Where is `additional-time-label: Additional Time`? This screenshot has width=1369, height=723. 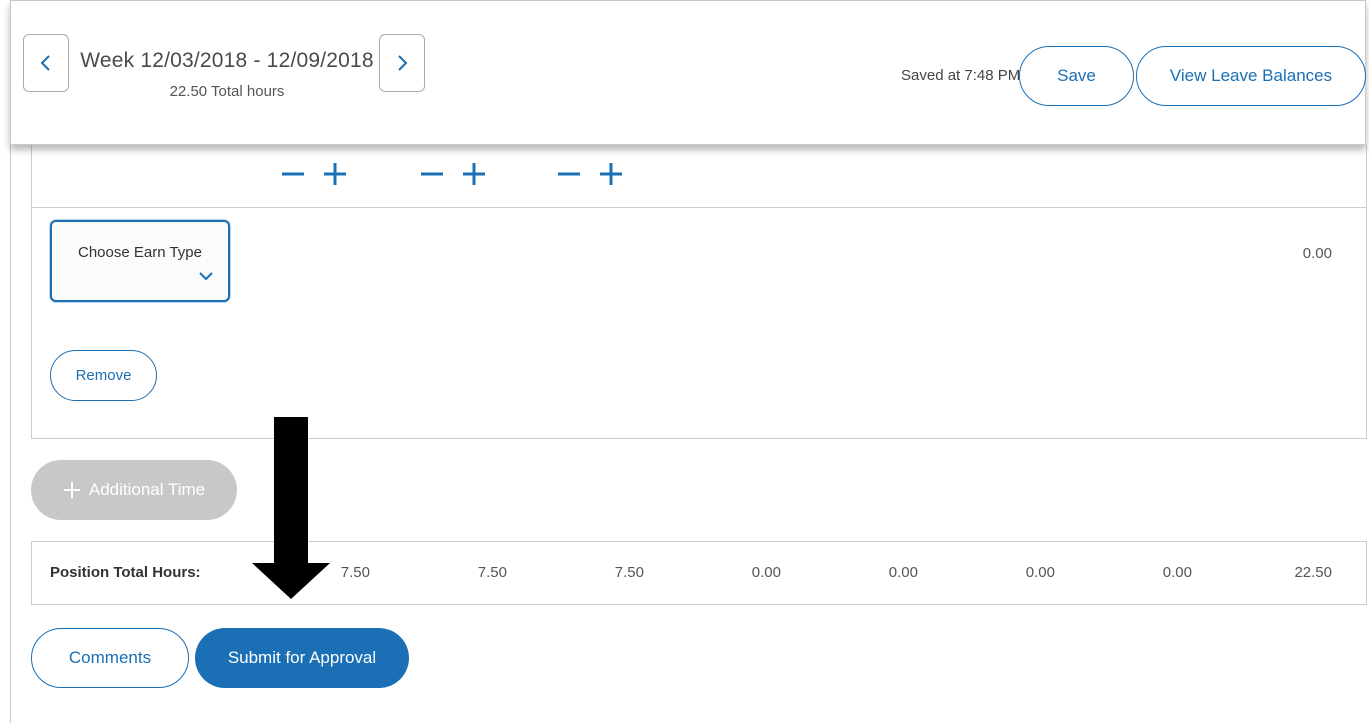
additional-time-label: Additional Time is located at coordinates (147, 489).